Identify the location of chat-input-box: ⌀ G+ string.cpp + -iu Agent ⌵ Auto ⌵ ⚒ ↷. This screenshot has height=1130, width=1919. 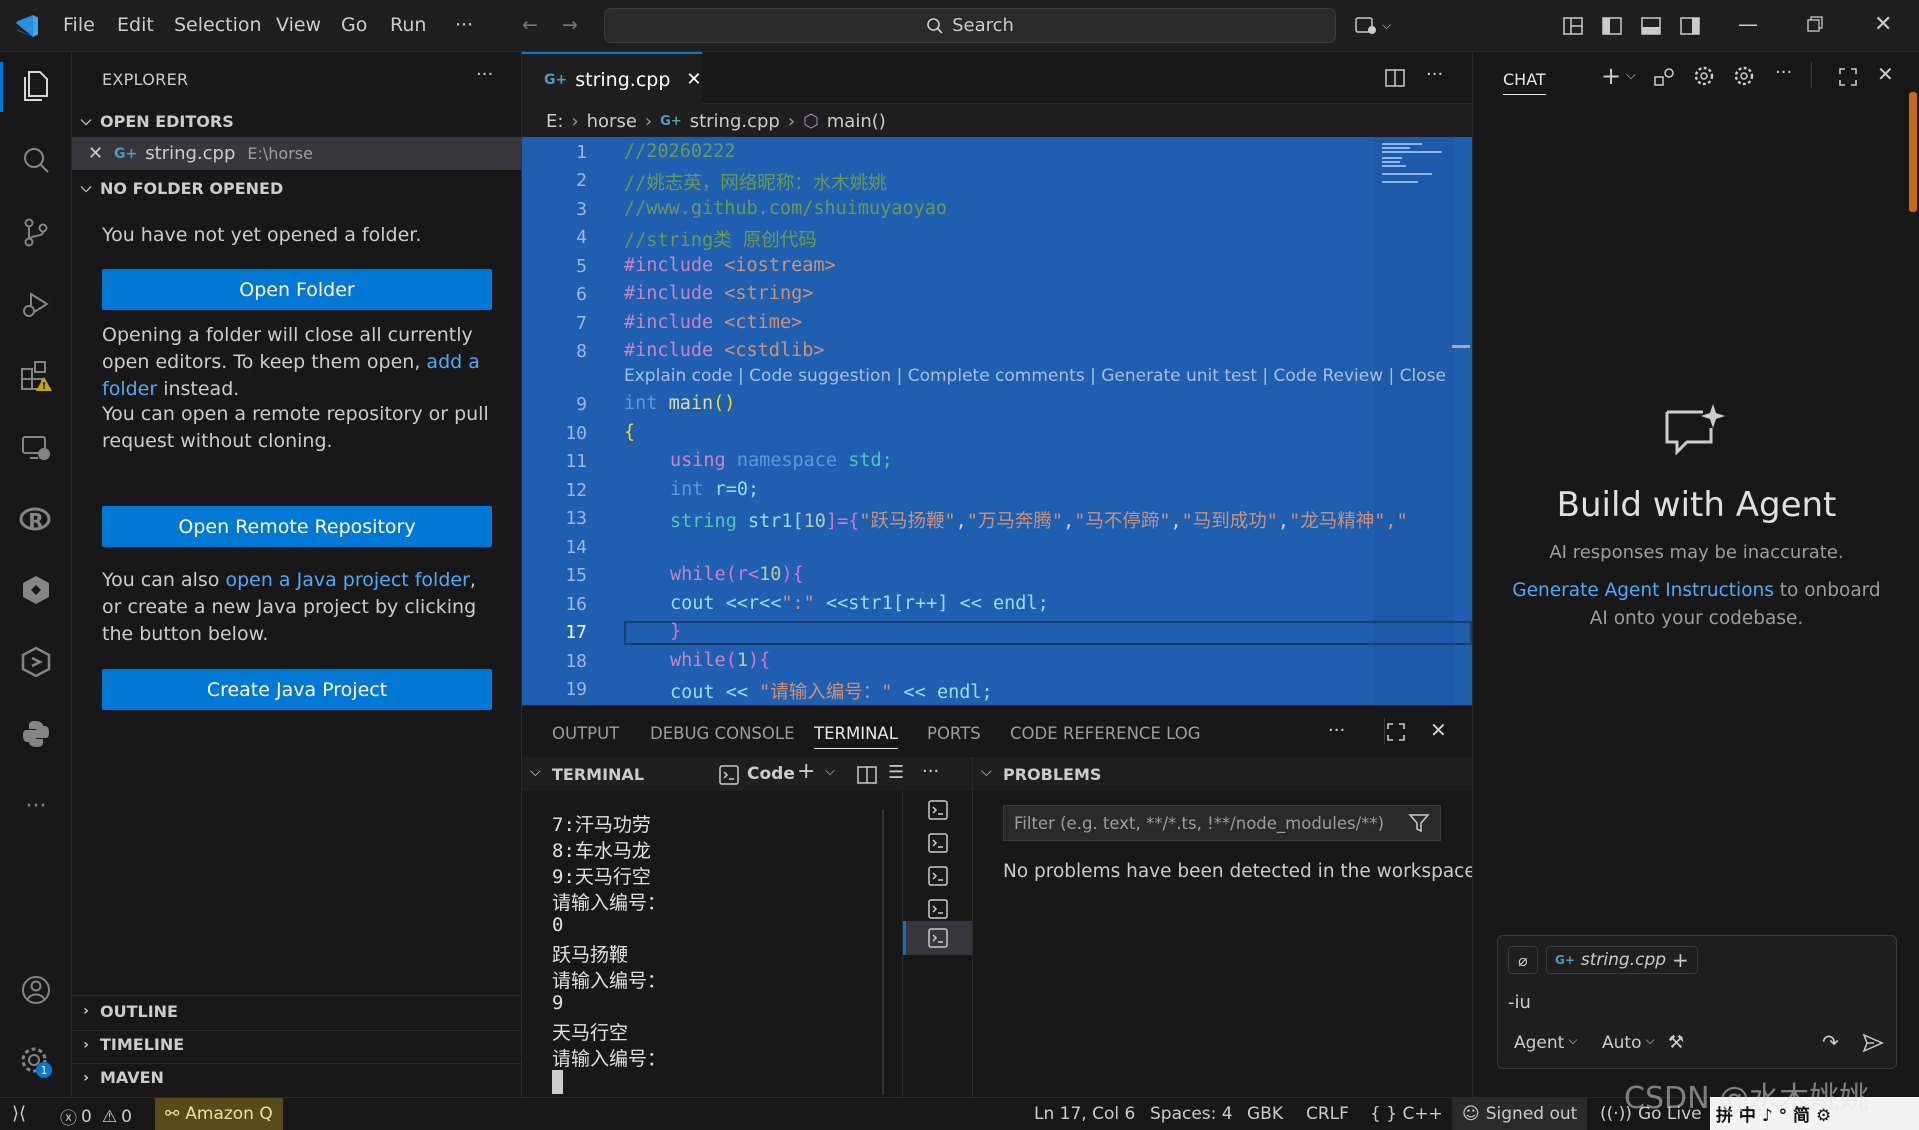
(1697, 1002).